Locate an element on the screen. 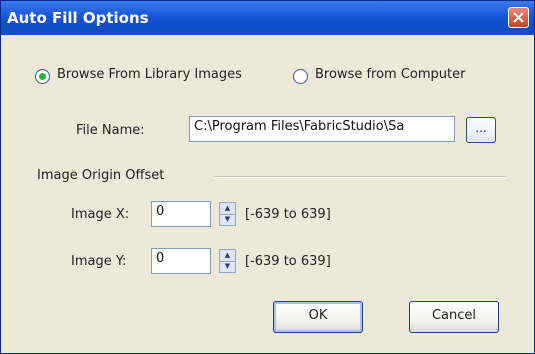  image-y-spinner: ▲ ▼ is located at coordinates (227, 261).